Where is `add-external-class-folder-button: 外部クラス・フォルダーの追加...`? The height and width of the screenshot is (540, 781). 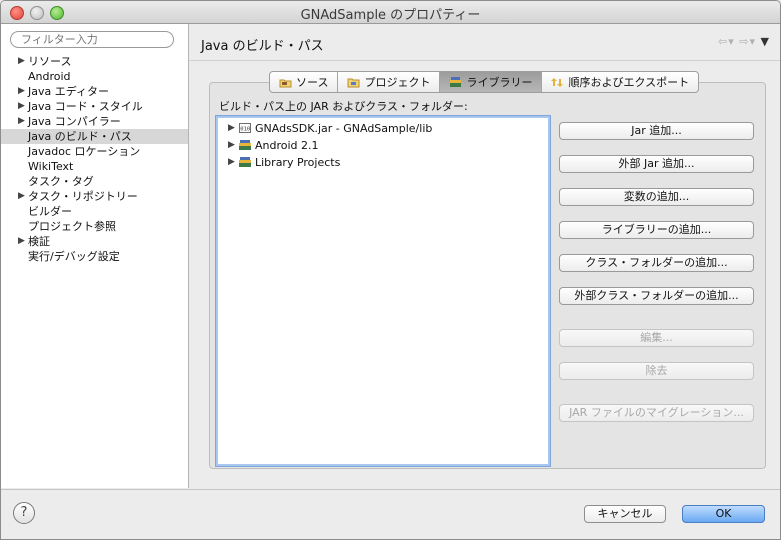 add-external-class-folder-button: 外部クラス・フォルダーの追加... is located at coordinates (656, 296).